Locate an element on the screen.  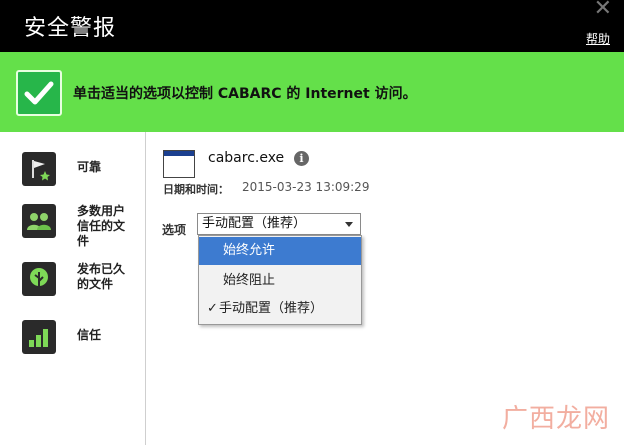
options-select: 手动配置（推荐） is located at coordinates (279, 224).